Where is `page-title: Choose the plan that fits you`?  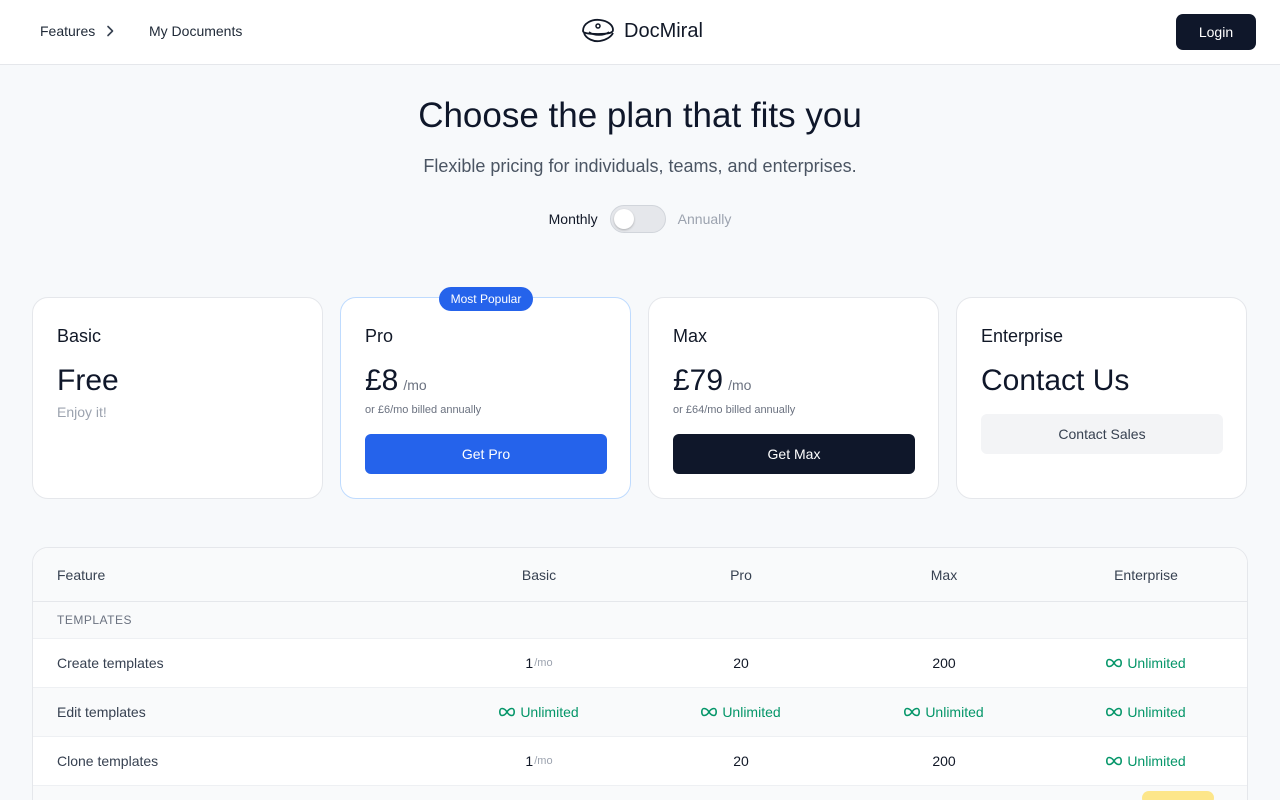 page-title: Choose the plan that fits you is located at coordinates (640, 115).